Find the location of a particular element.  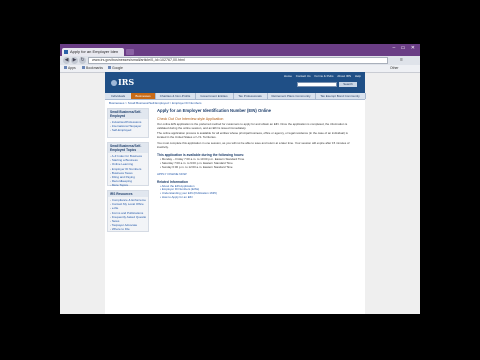

nav-tax-exempt-bond: Tax Exempt Bond Community is located at coordinates (340, 96).